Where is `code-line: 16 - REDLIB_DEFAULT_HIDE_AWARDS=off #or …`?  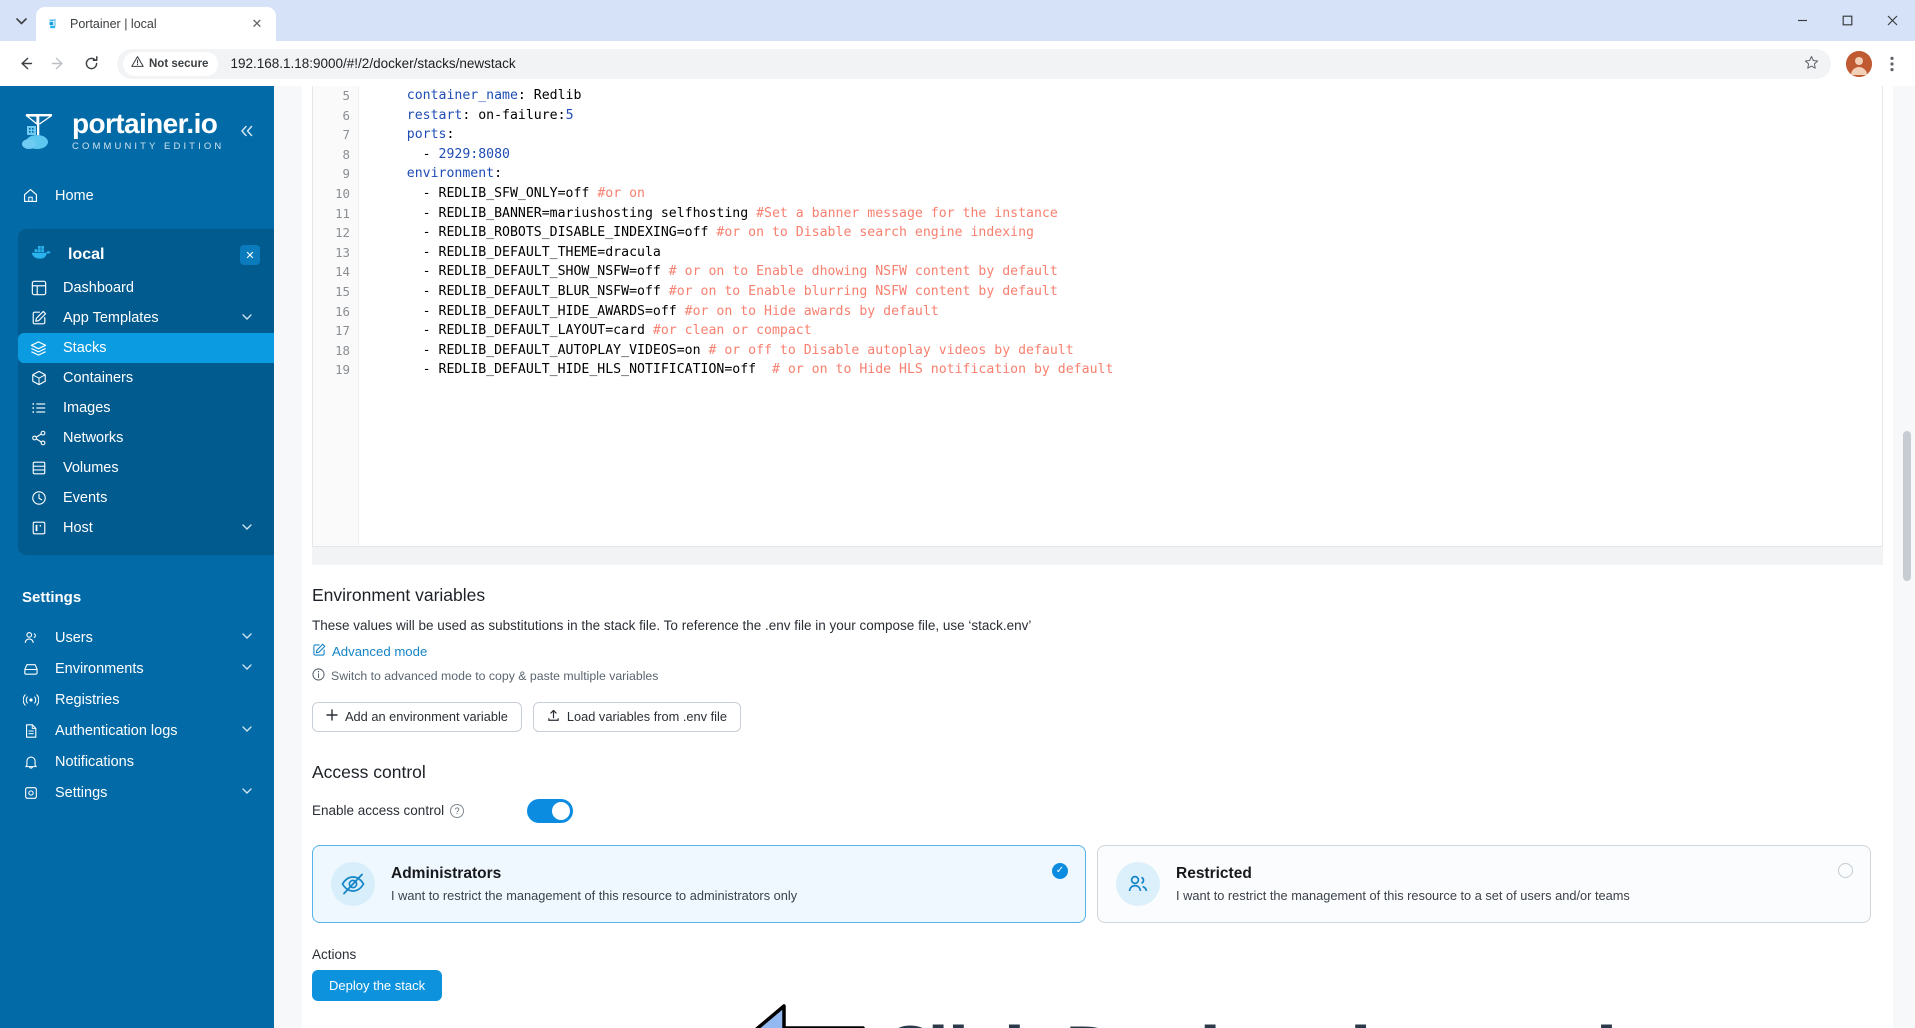 code-line: 16 - REDLIB_DEFAULT_HIDE_AWARDS=off #or … is located at coordinates (1097, 312).